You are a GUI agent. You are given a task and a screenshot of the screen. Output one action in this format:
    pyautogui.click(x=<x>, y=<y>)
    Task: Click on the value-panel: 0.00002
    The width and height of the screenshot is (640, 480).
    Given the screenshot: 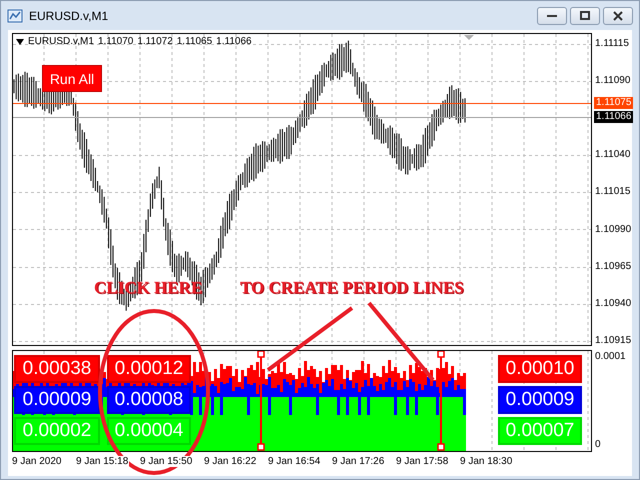 What is the action you would take?
    pyautogui.click(x=57, y=431)
    